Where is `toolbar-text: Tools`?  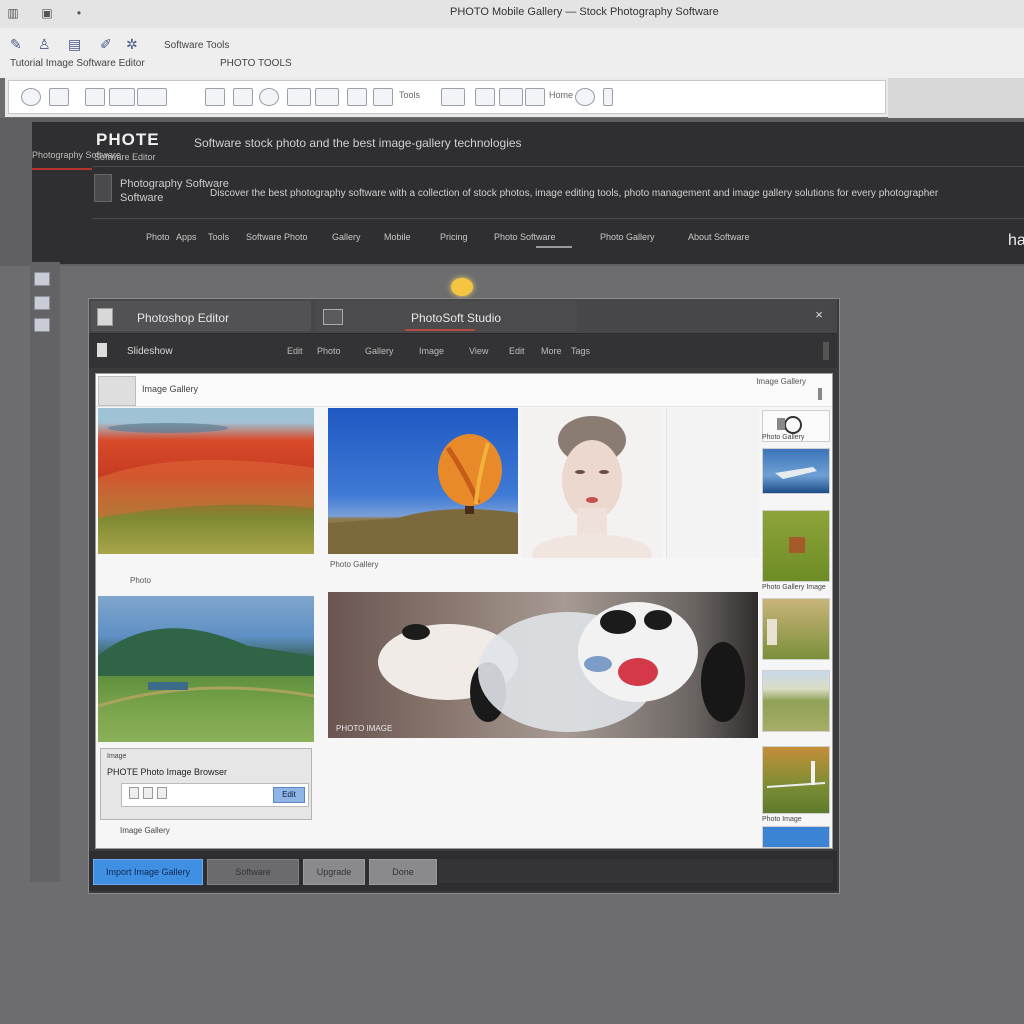
toolbar-text: Tools is located at coordinates (409, 95).